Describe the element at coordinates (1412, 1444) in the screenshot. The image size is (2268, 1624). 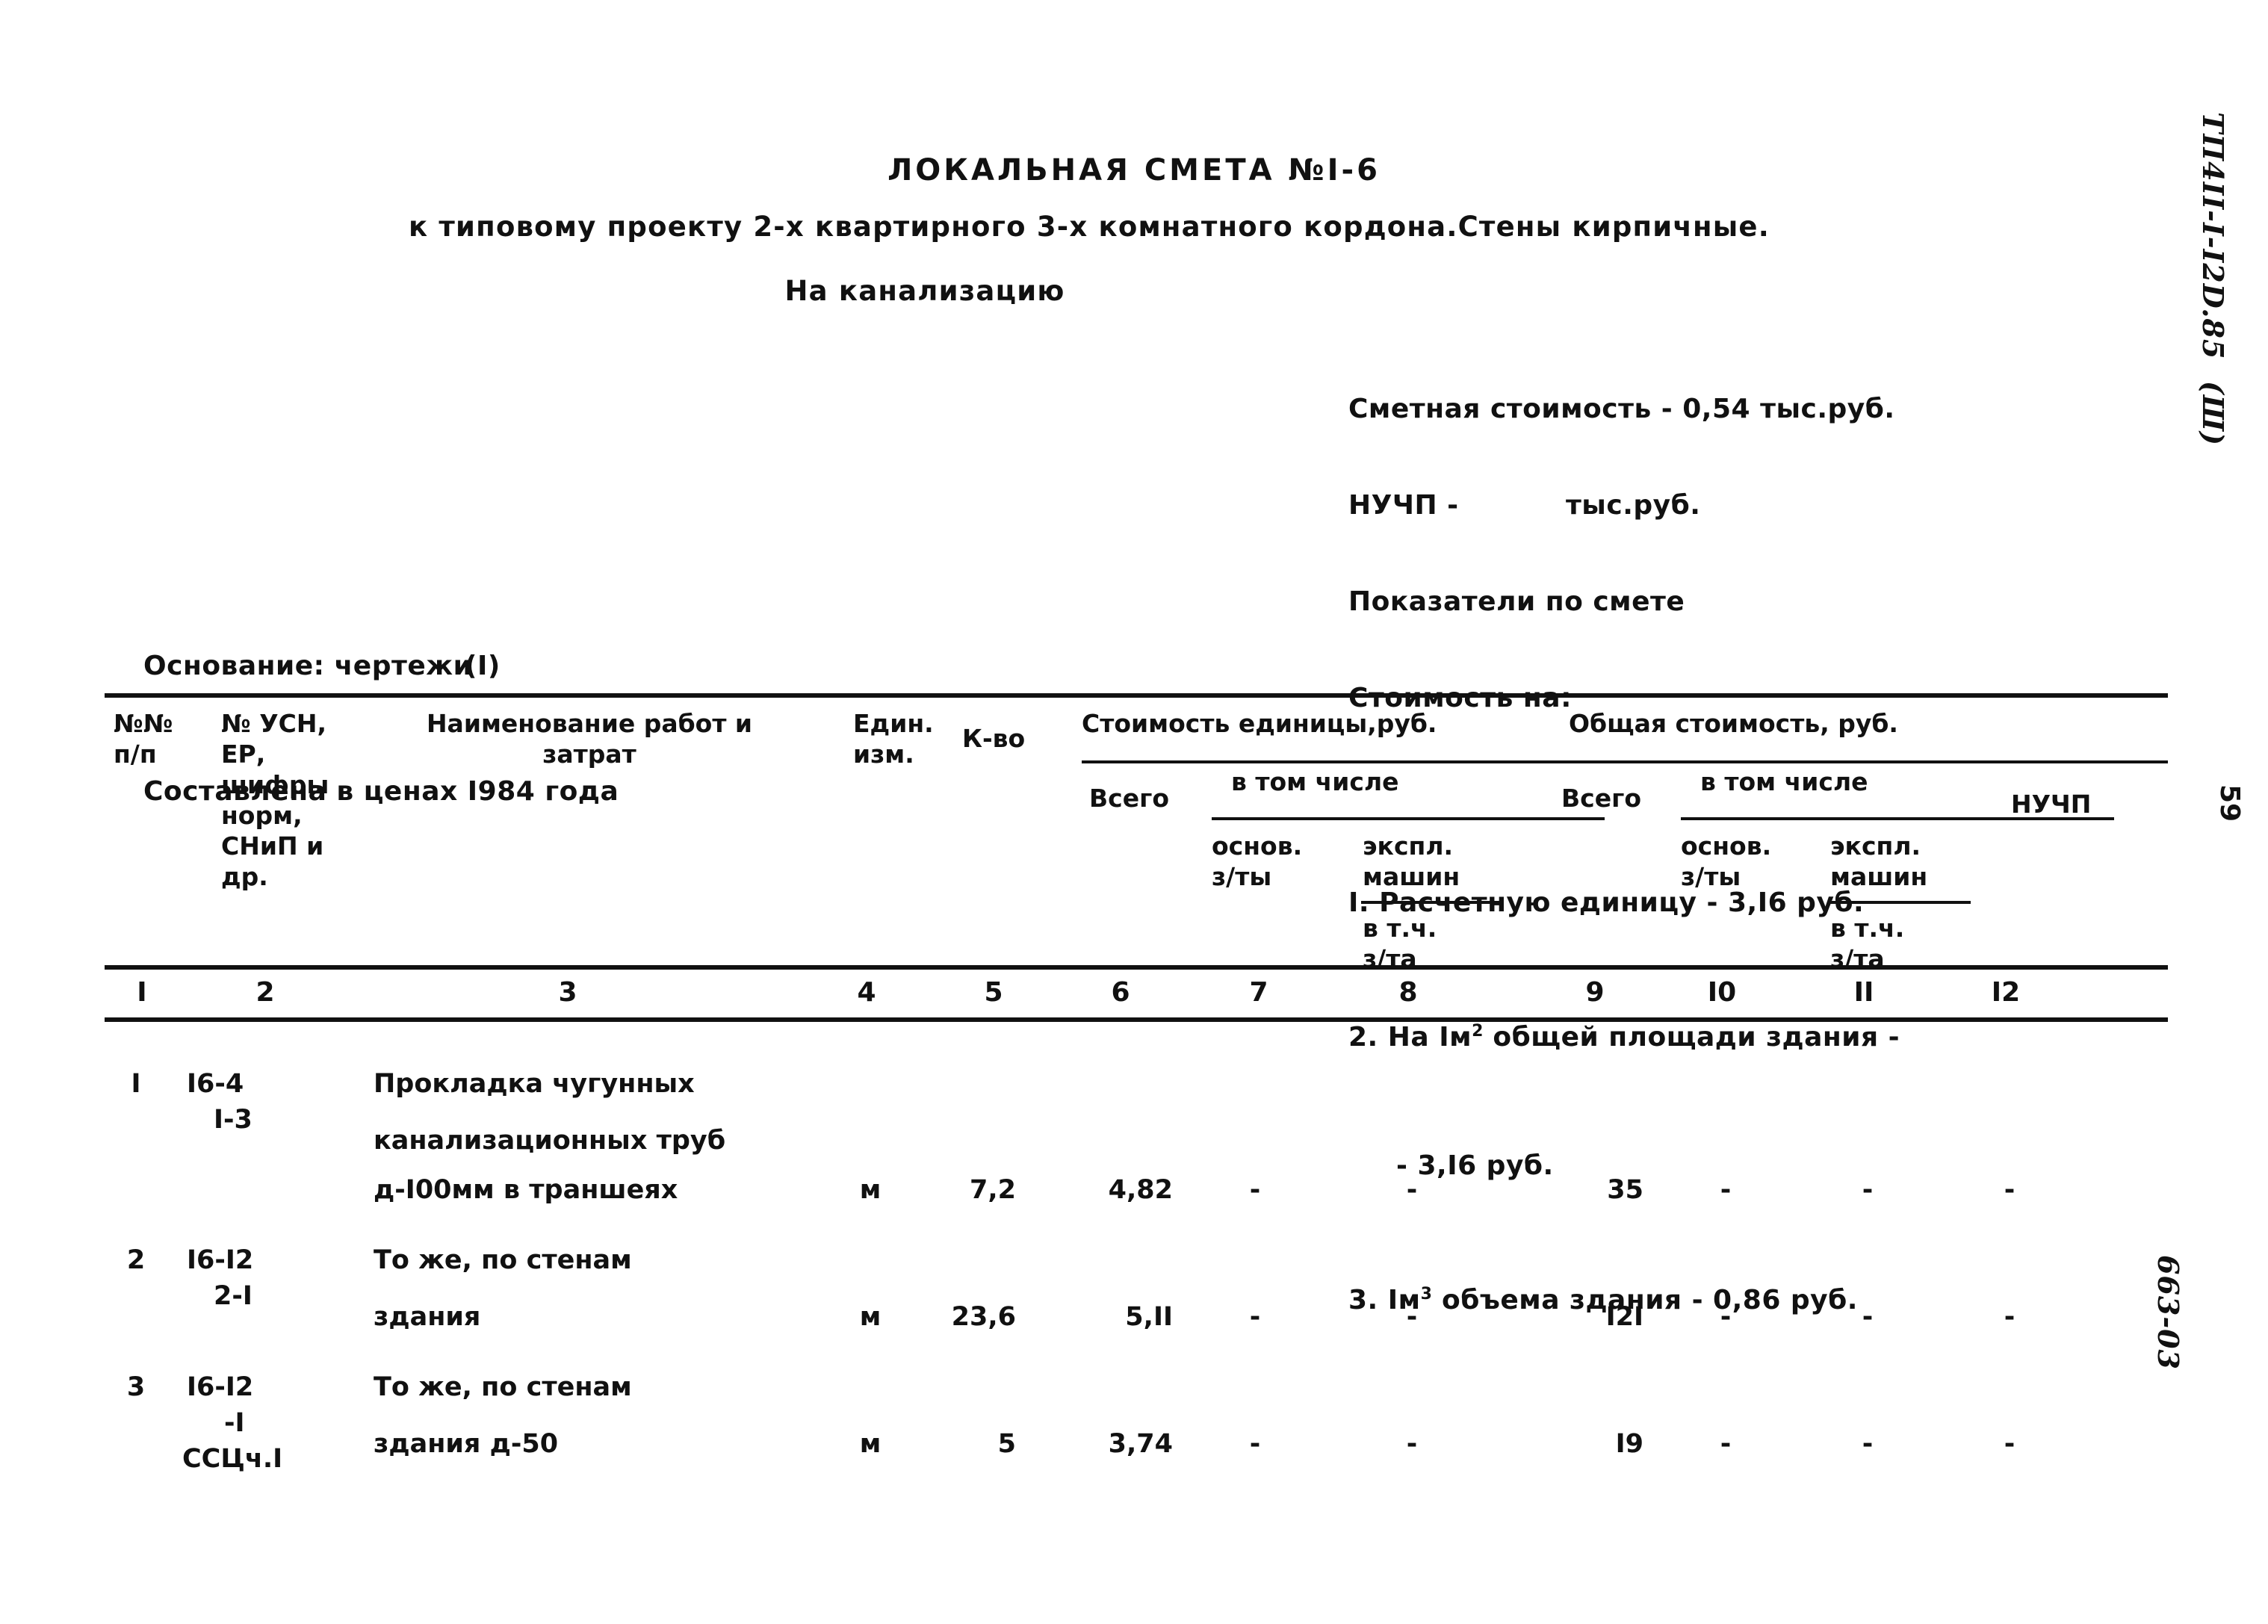
I see `row-3-unit-ekspl: -` at that location.